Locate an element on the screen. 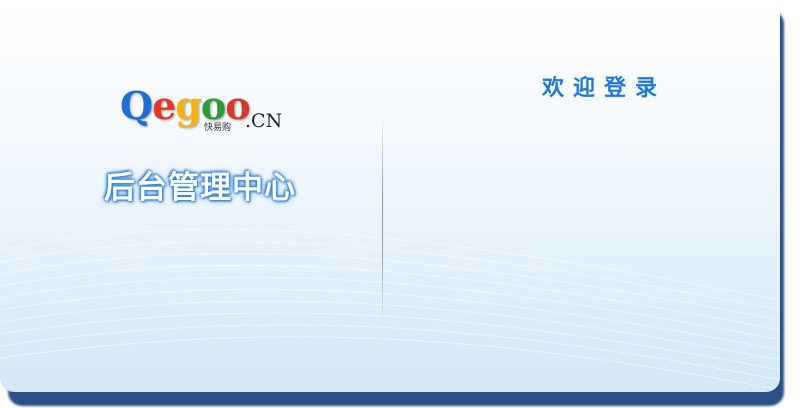 This screenshot has height=408, width=812. vertical-divider is located at coordinates (382, 219).